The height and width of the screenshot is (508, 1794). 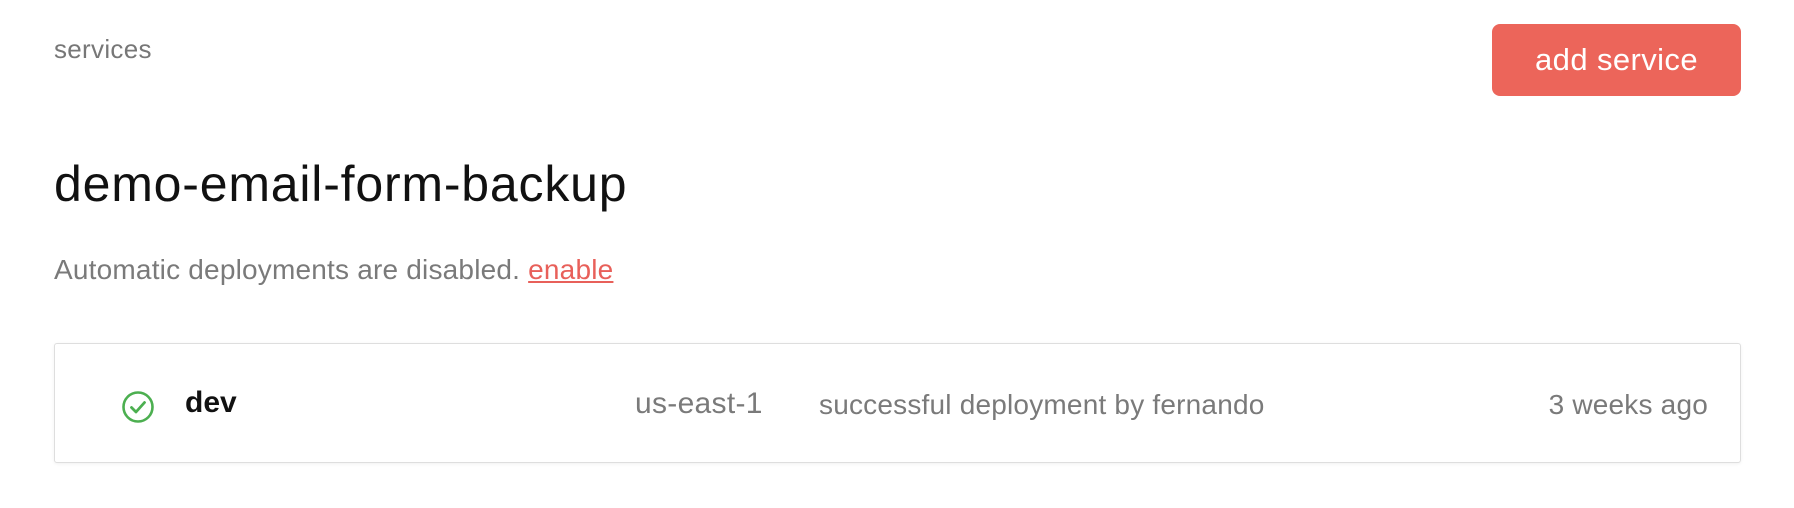 What do you see at coordinates (138, 407) in the screenshot?
I see `check-circle-icon` at bounding box center [138, 407].